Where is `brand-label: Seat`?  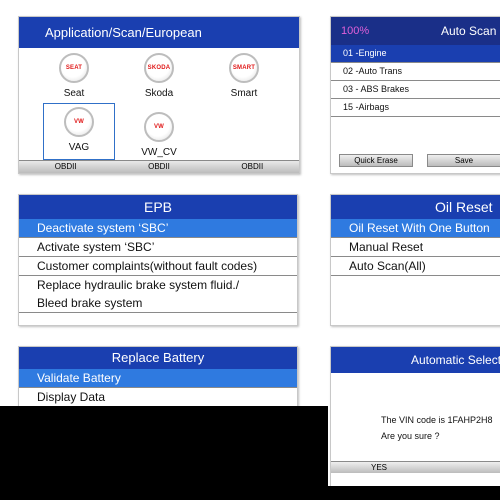 brand-label: Seat is located at coordinates (74, 93).